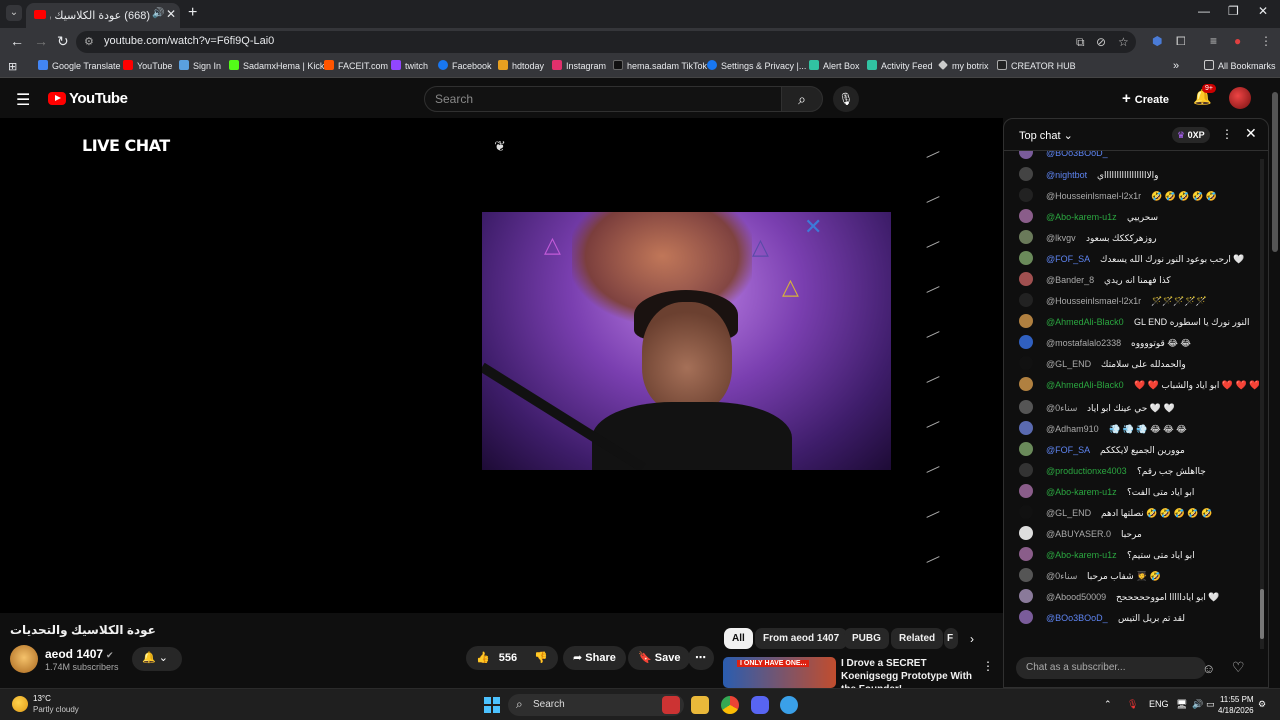 The width and height of the screenshot is (1280, 720). Describe the element at coordinates (192, 13) in the screenshot. I see `new-tab-button: +` at that location.